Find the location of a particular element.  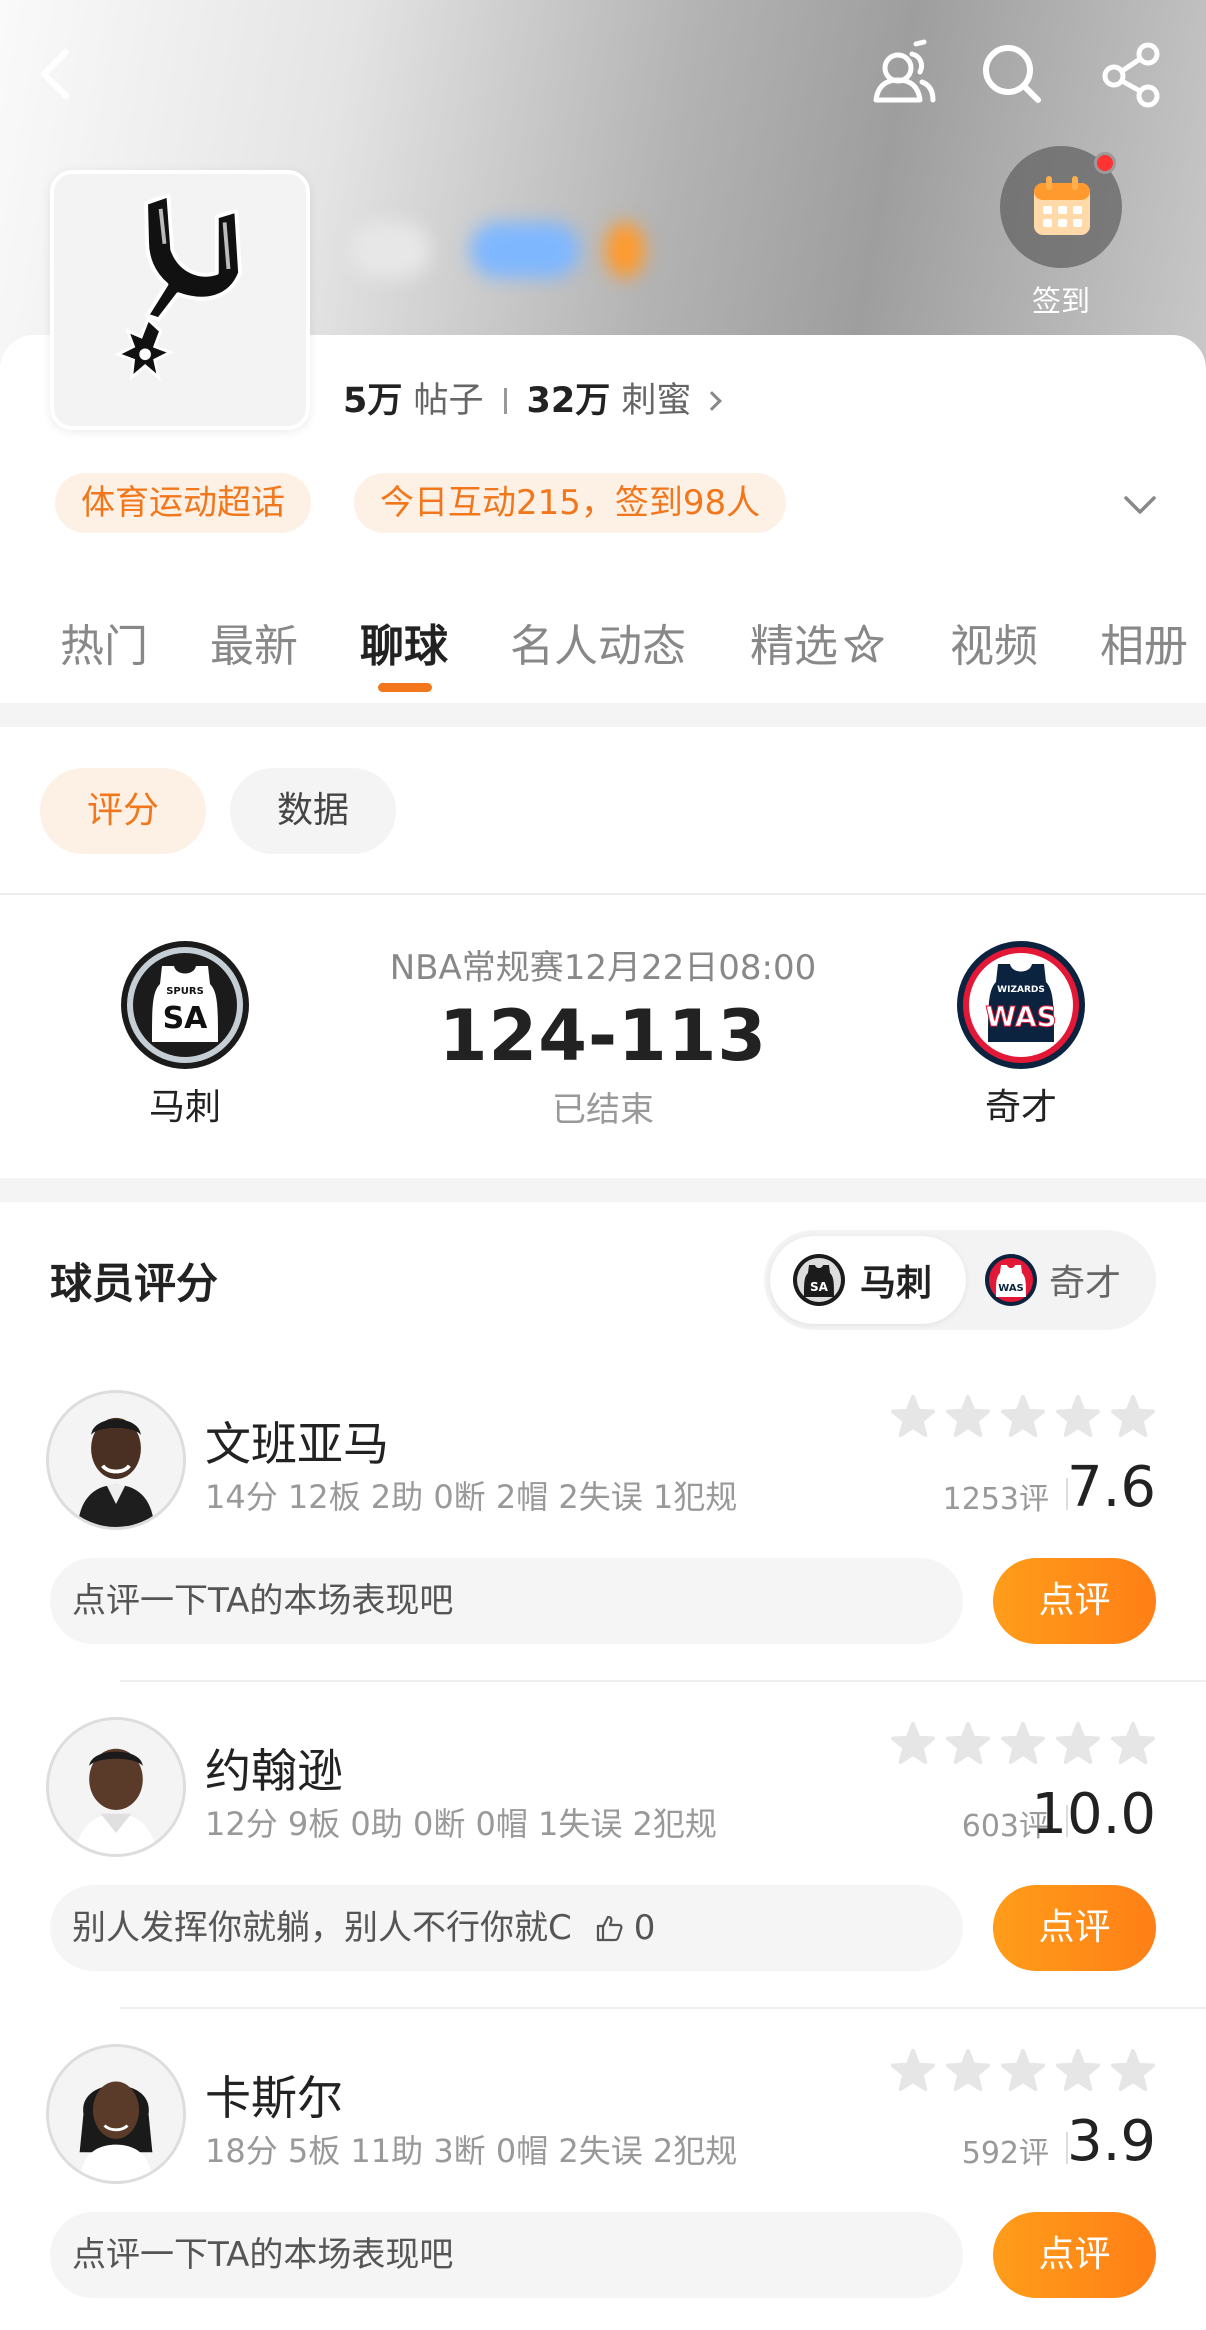

wizards-mini-logo-icon: WAS is located at coordinates (1011, 1280).